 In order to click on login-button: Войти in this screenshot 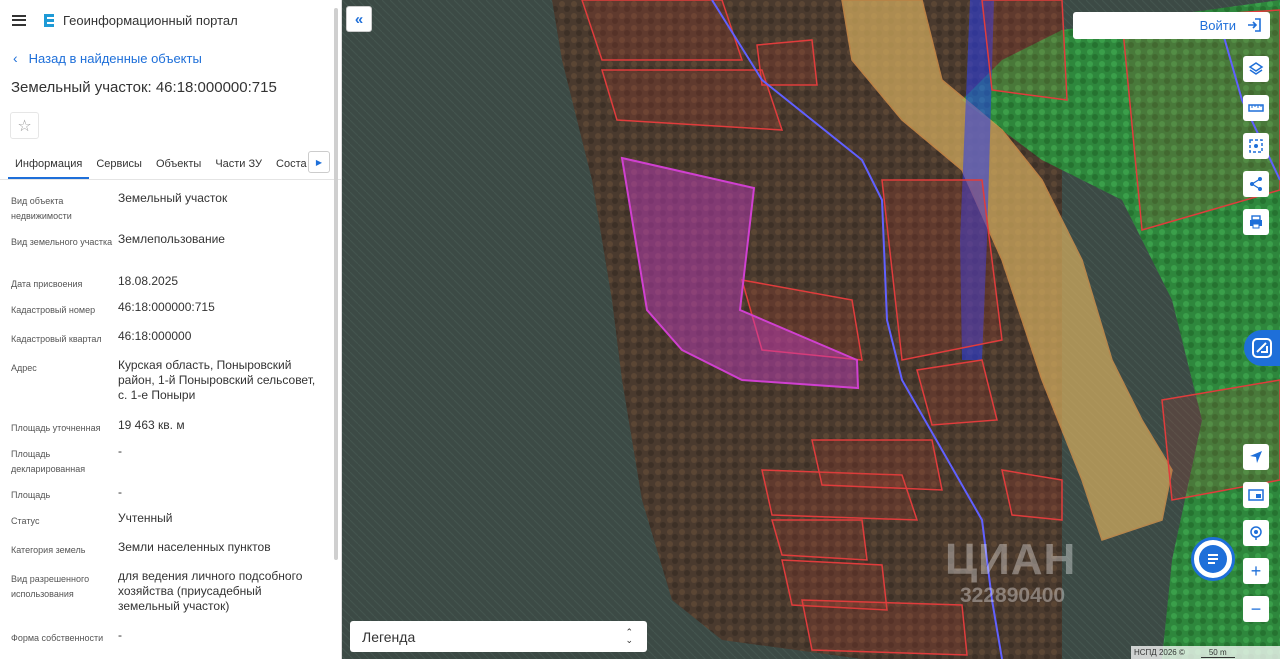, I will do `click(1171, 25)`.